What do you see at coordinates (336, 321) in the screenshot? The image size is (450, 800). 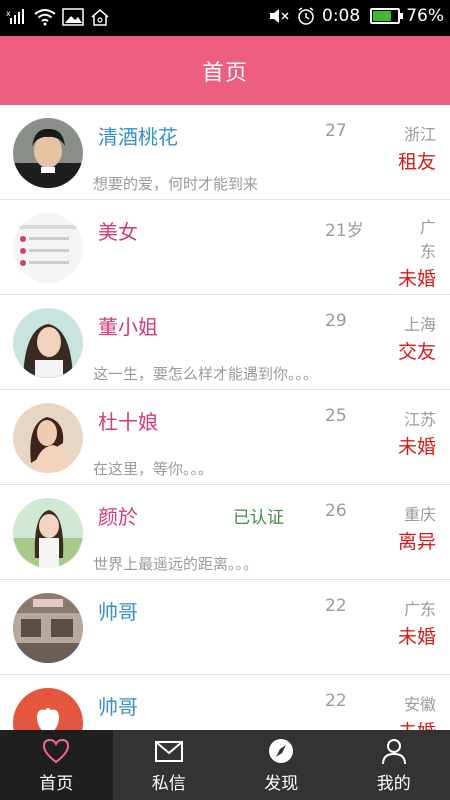 I see `user-age: 29` at bounding box center [336, 321].